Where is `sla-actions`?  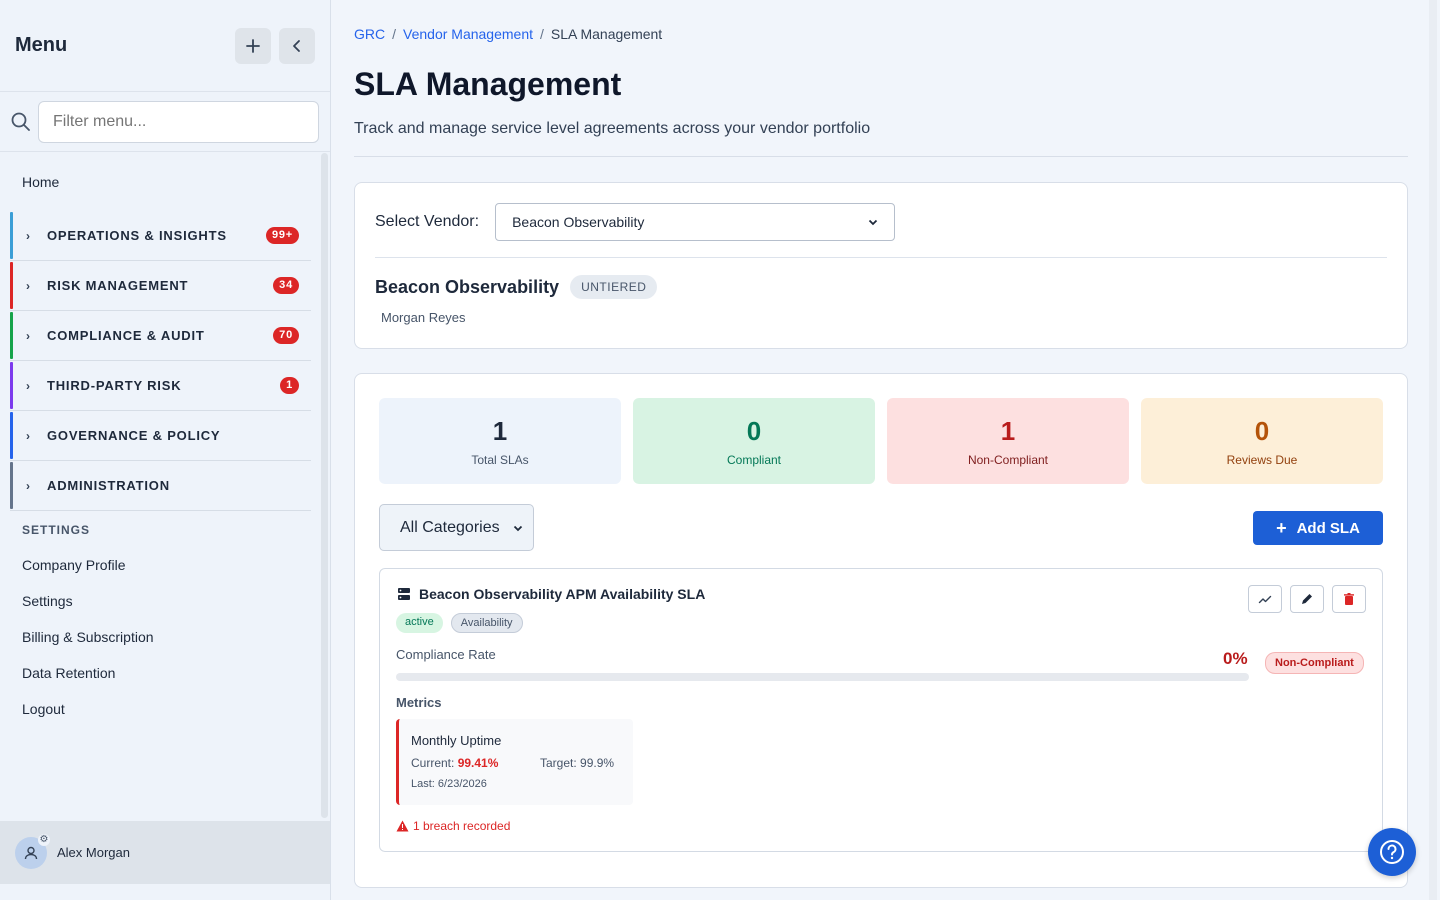 sla-actions is located at coordinates (1303, 599).